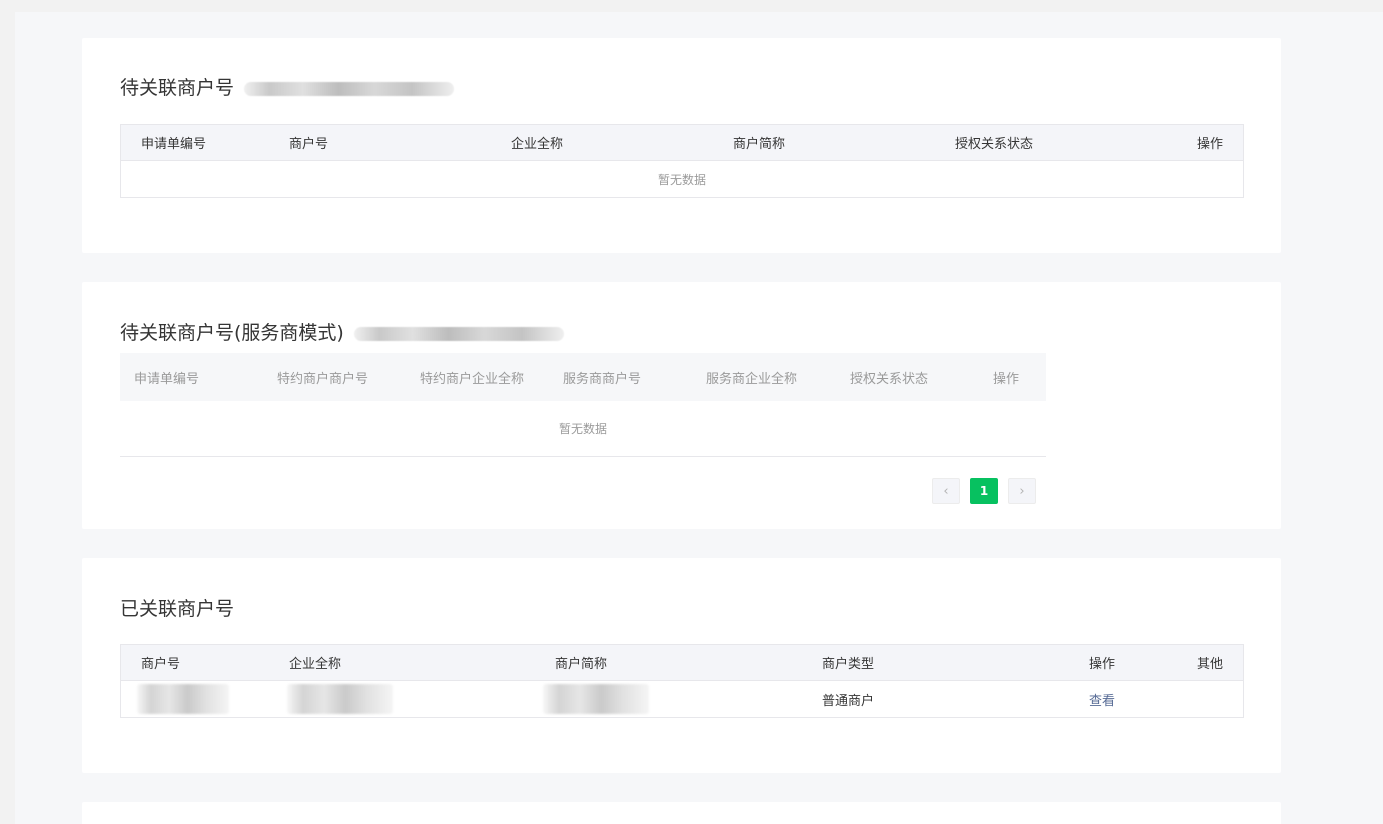  I want to click on col-merchant-type: 商户类型, so click(848, 664).